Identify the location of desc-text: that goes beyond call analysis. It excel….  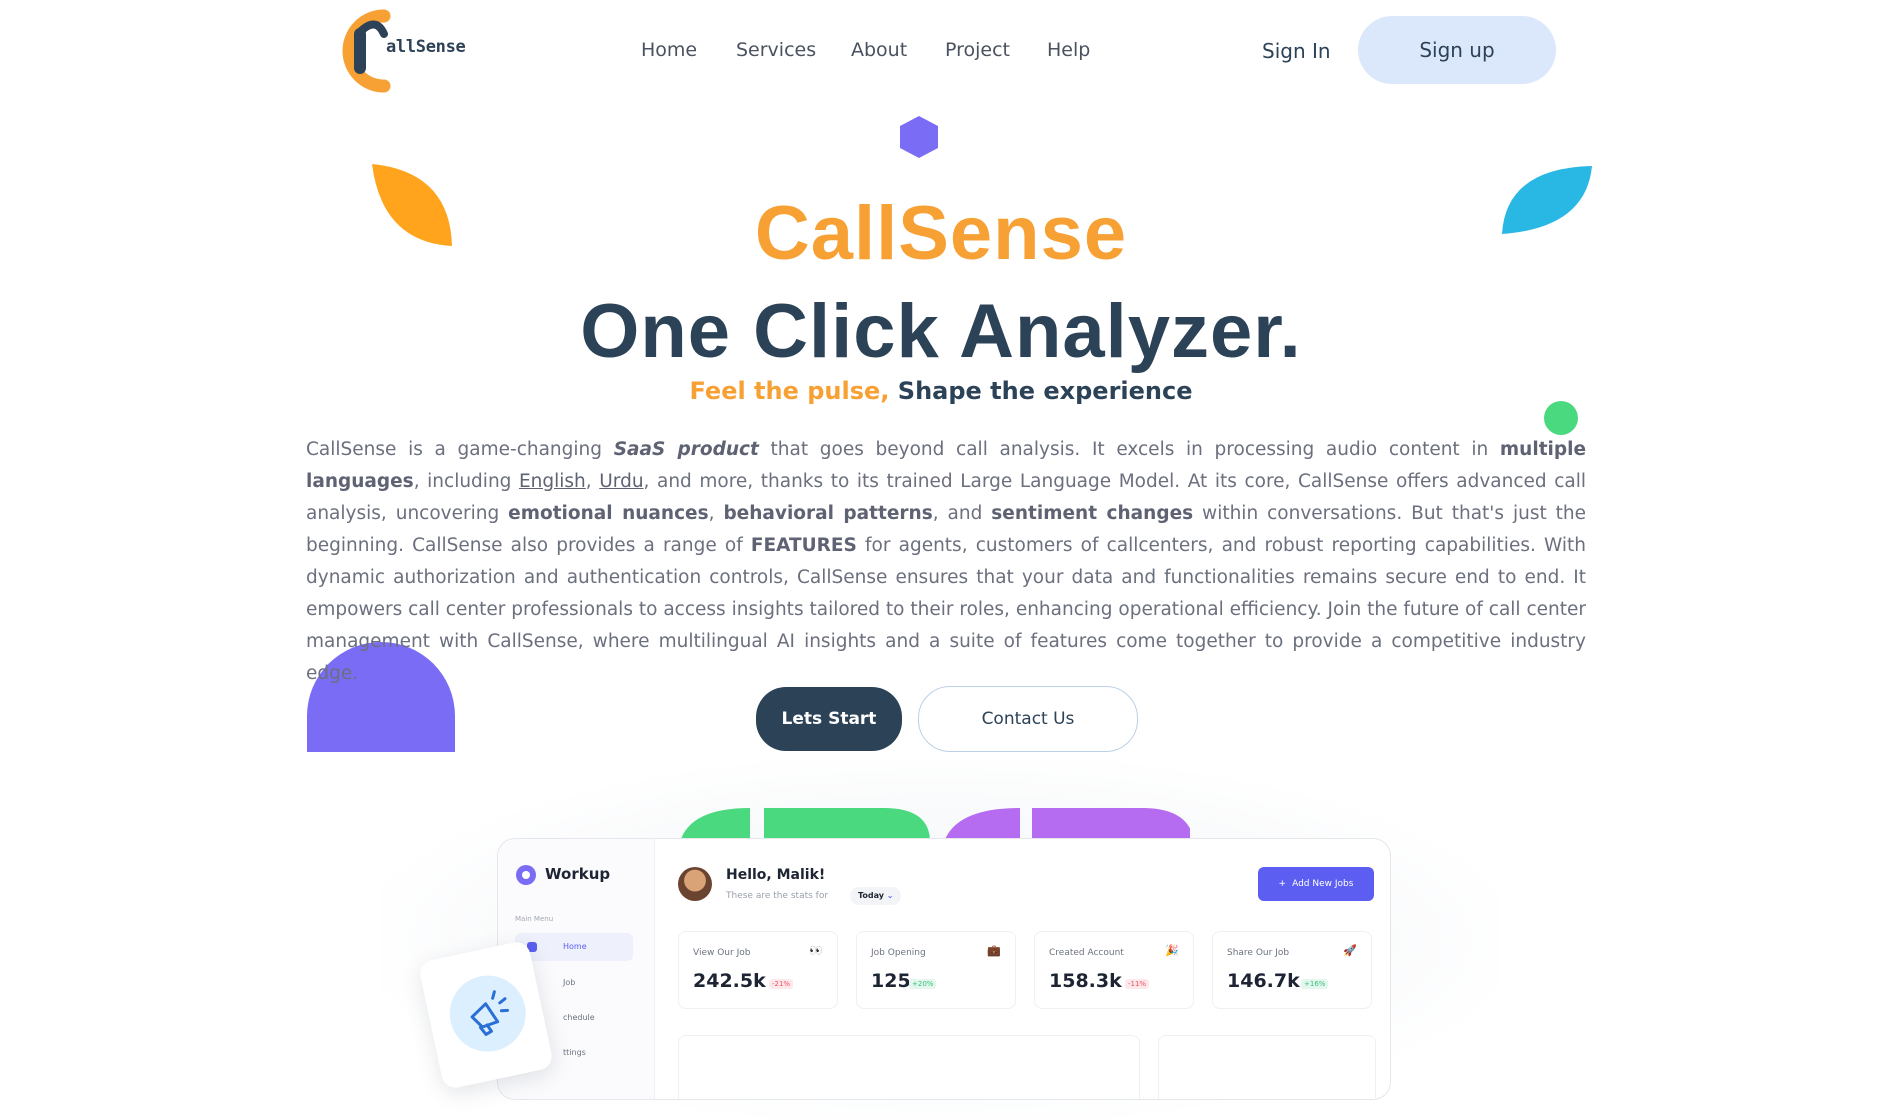
(1129, 449).